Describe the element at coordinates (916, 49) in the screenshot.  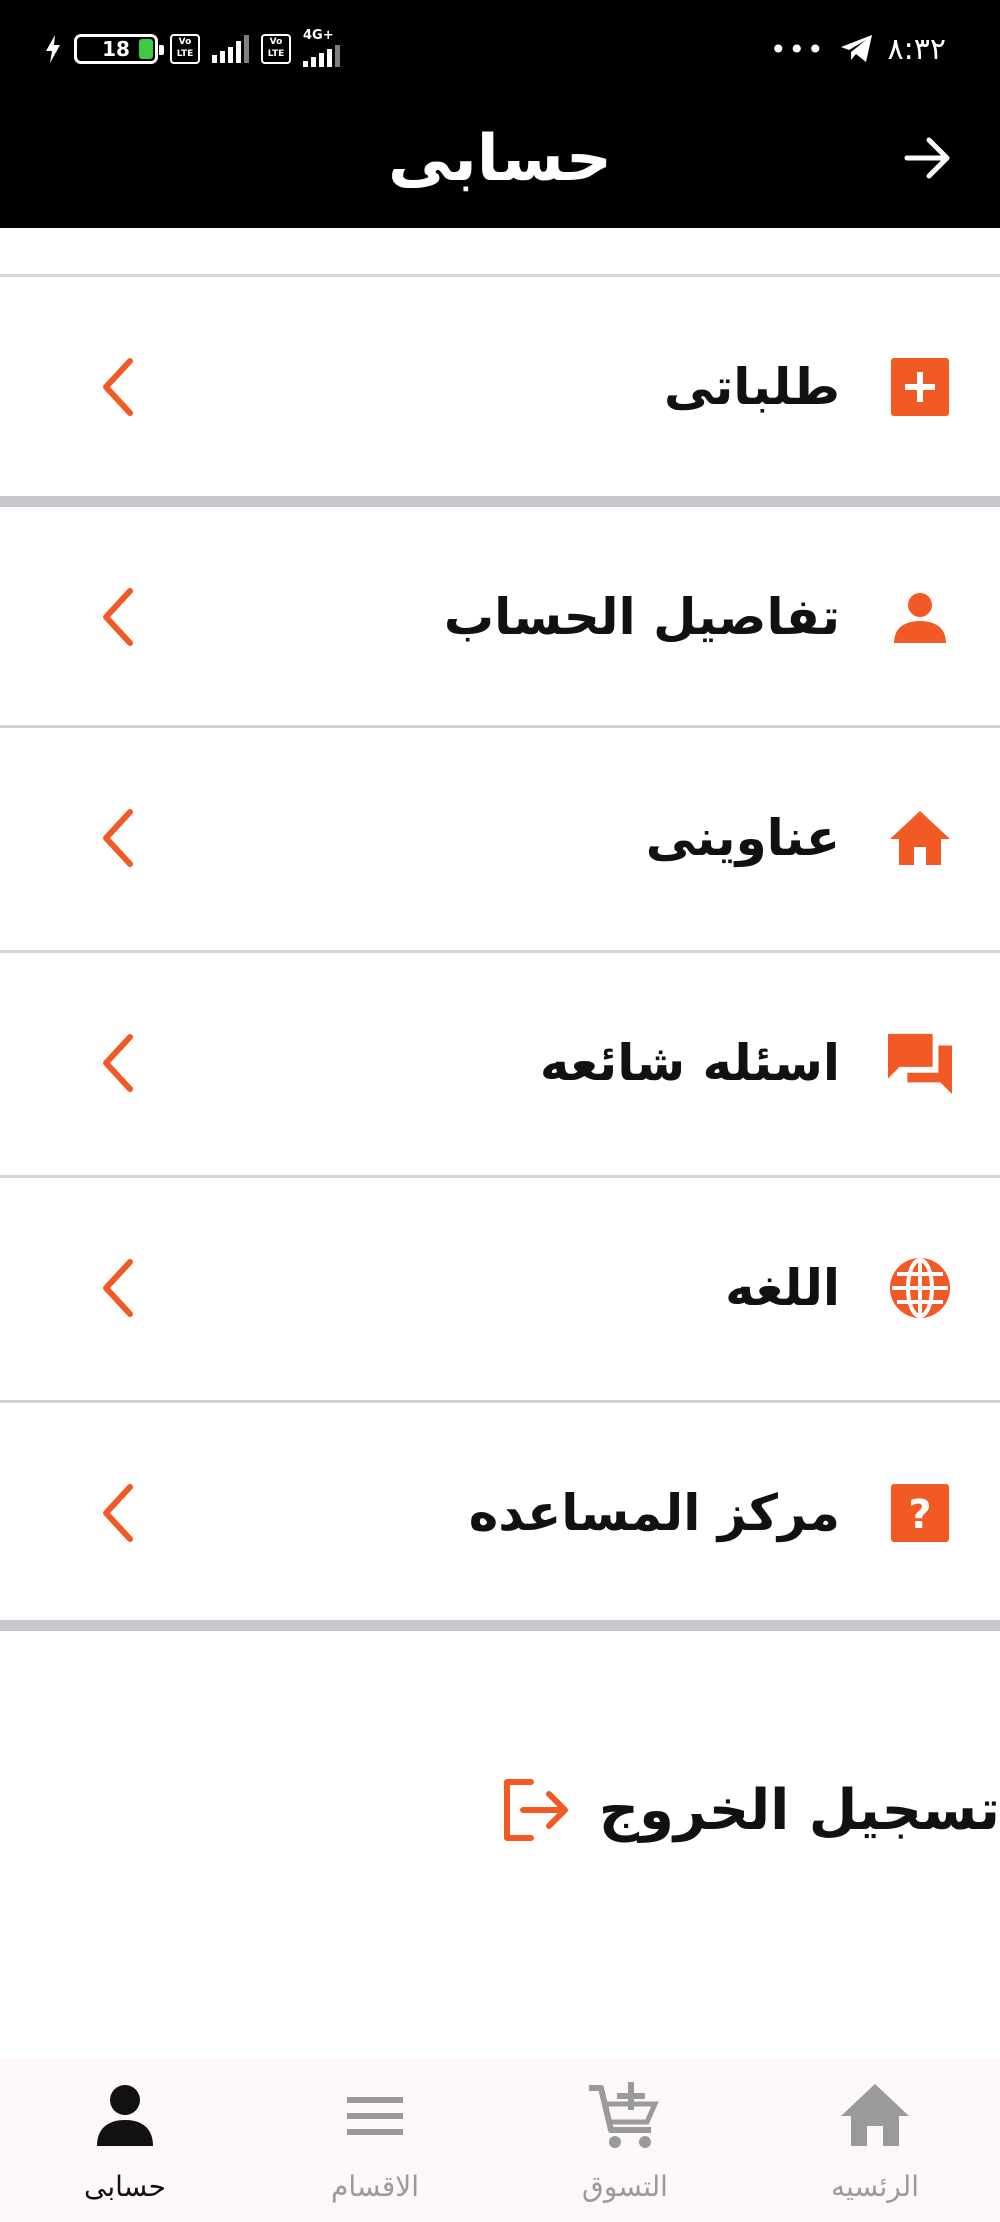
I see `clock: ٨:٣٢` at that location.